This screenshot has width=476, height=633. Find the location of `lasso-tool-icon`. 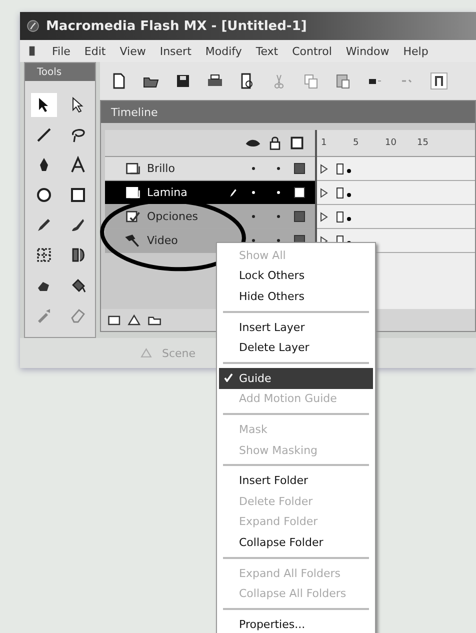

lasso-tool-icon is located at coordinates (78, 135).